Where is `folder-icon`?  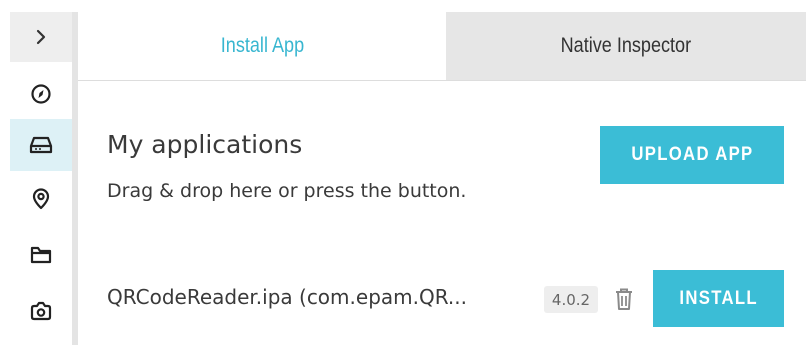
folder-icon is located at coordinates (41, 255).